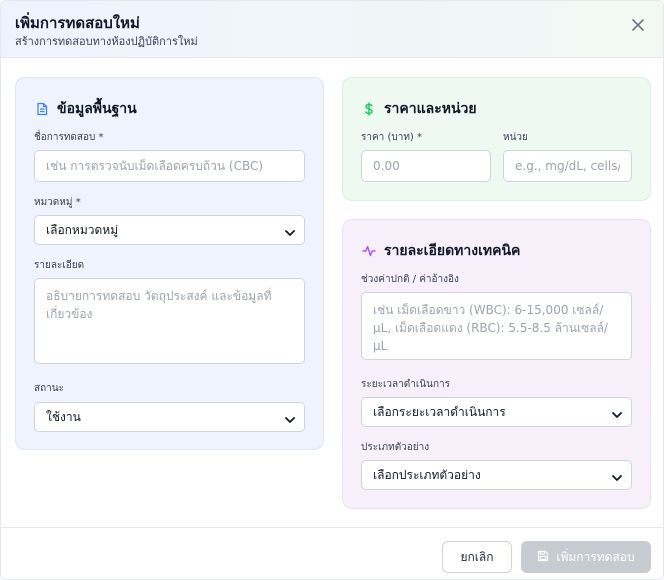  What do you see at coordinates (369, 109) in the screenshot?
I see `dollar-icon` at bounding box center [369, 109].